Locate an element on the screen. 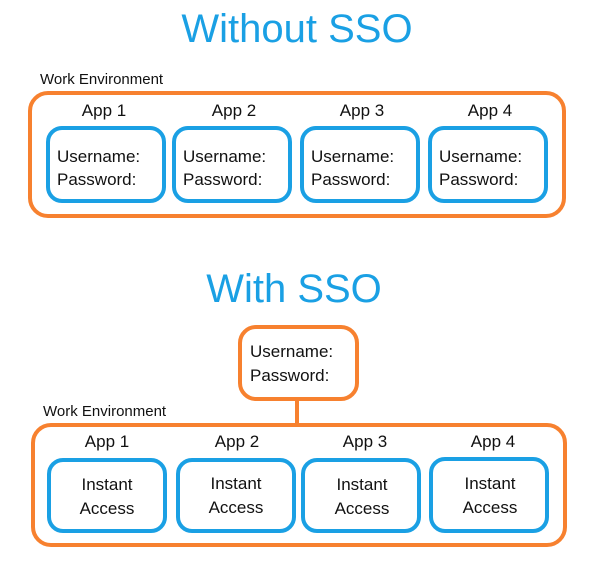 The image size is (600, 563). sso-credentials-box is located at coordinates (298, 363).